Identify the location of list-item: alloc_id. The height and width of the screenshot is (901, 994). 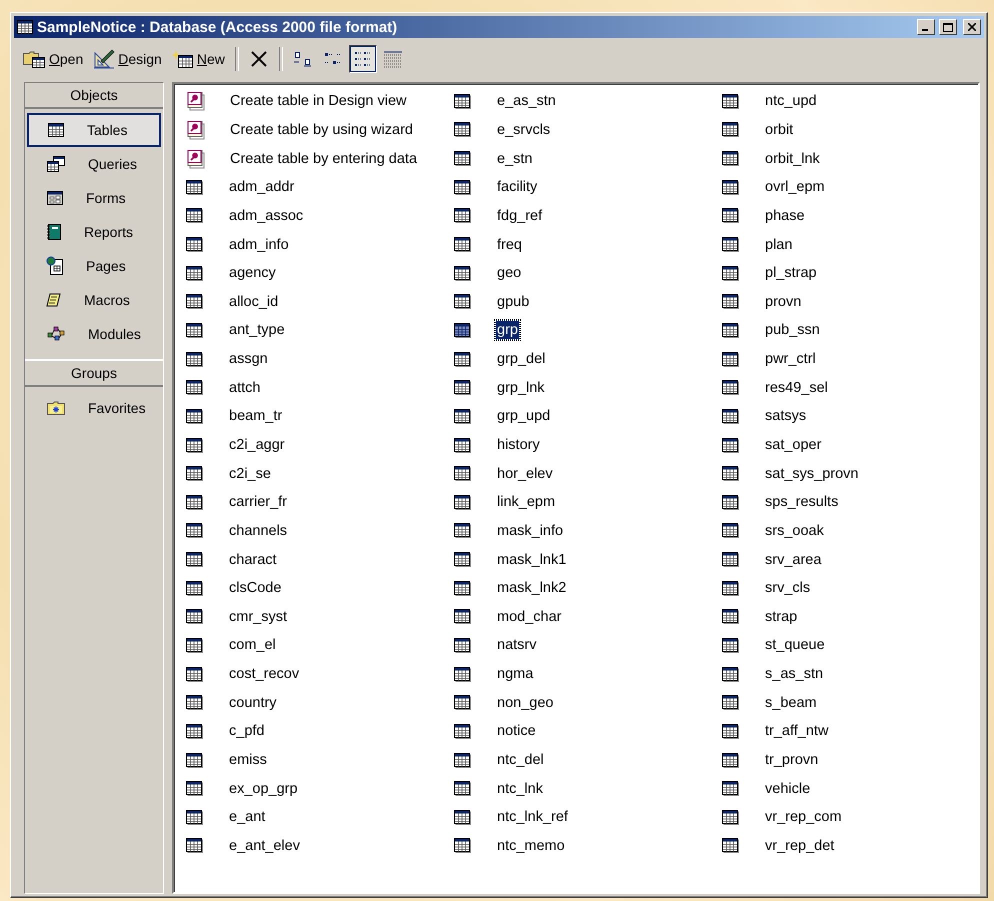
(253, 302).